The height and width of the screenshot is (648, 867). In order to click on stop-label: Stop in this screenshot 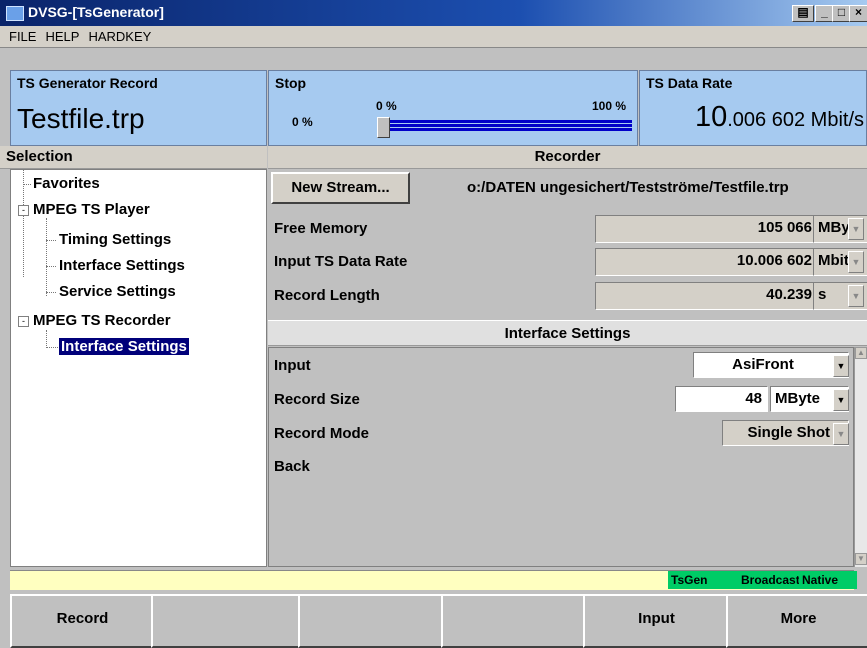, I will do `click(291, 83)`.